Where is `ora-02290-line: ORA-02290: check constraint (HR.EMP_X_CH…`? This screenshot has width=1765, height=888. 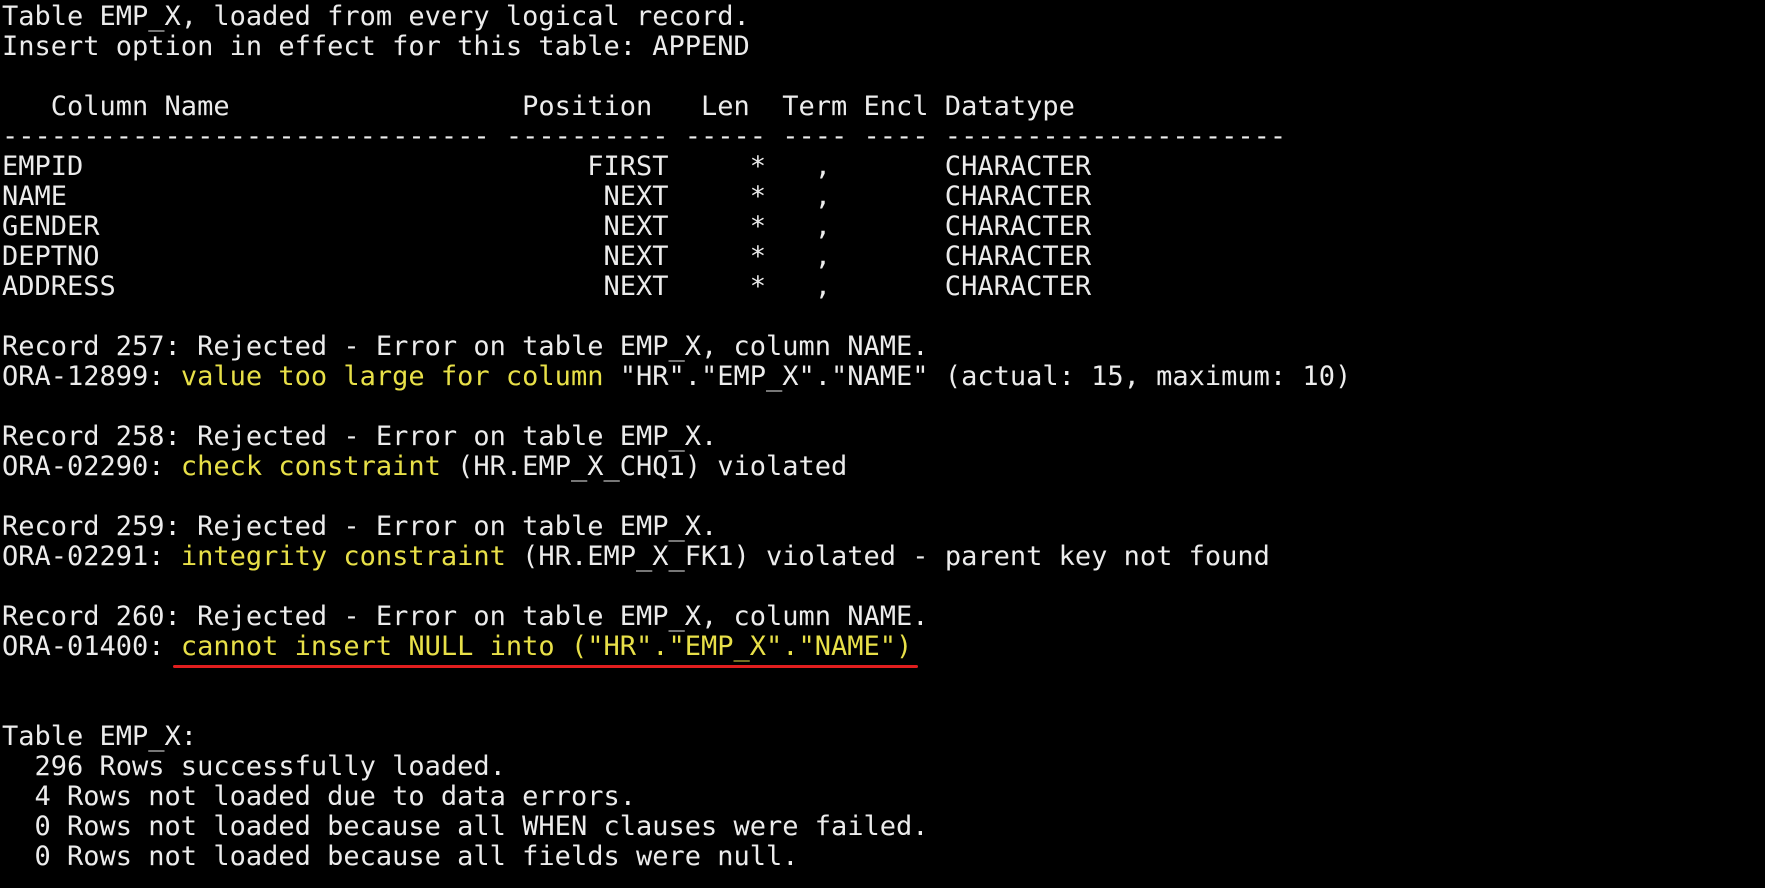
ora-02290-line: ORA-02290: check constraint (HR.EMP_X_CH… is located at coordinates (882, 467).